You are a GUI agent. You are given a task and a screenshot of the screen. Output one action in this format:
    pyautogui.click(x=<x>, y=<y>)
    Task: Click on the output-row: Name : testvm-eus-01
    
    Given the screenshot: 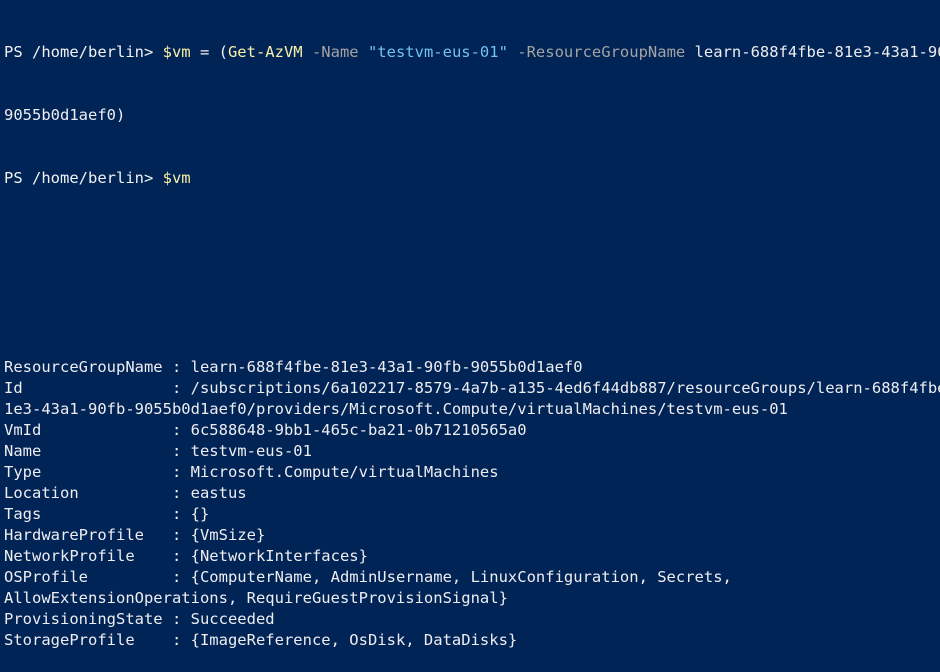 What is the action you would take?
    pyautogui.click(x=472, y=451)
    